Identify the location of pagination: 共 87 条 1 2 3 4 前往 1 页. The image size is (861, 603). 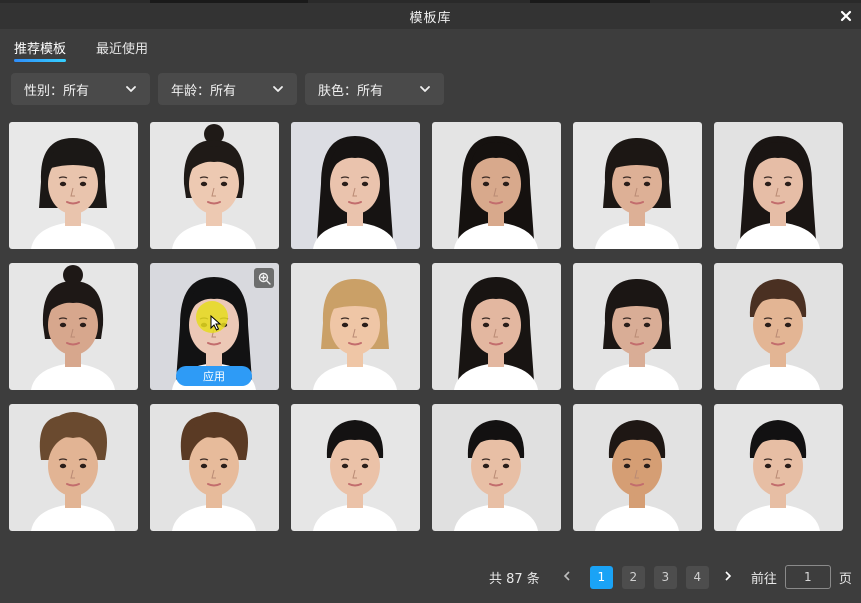
(670, 577).